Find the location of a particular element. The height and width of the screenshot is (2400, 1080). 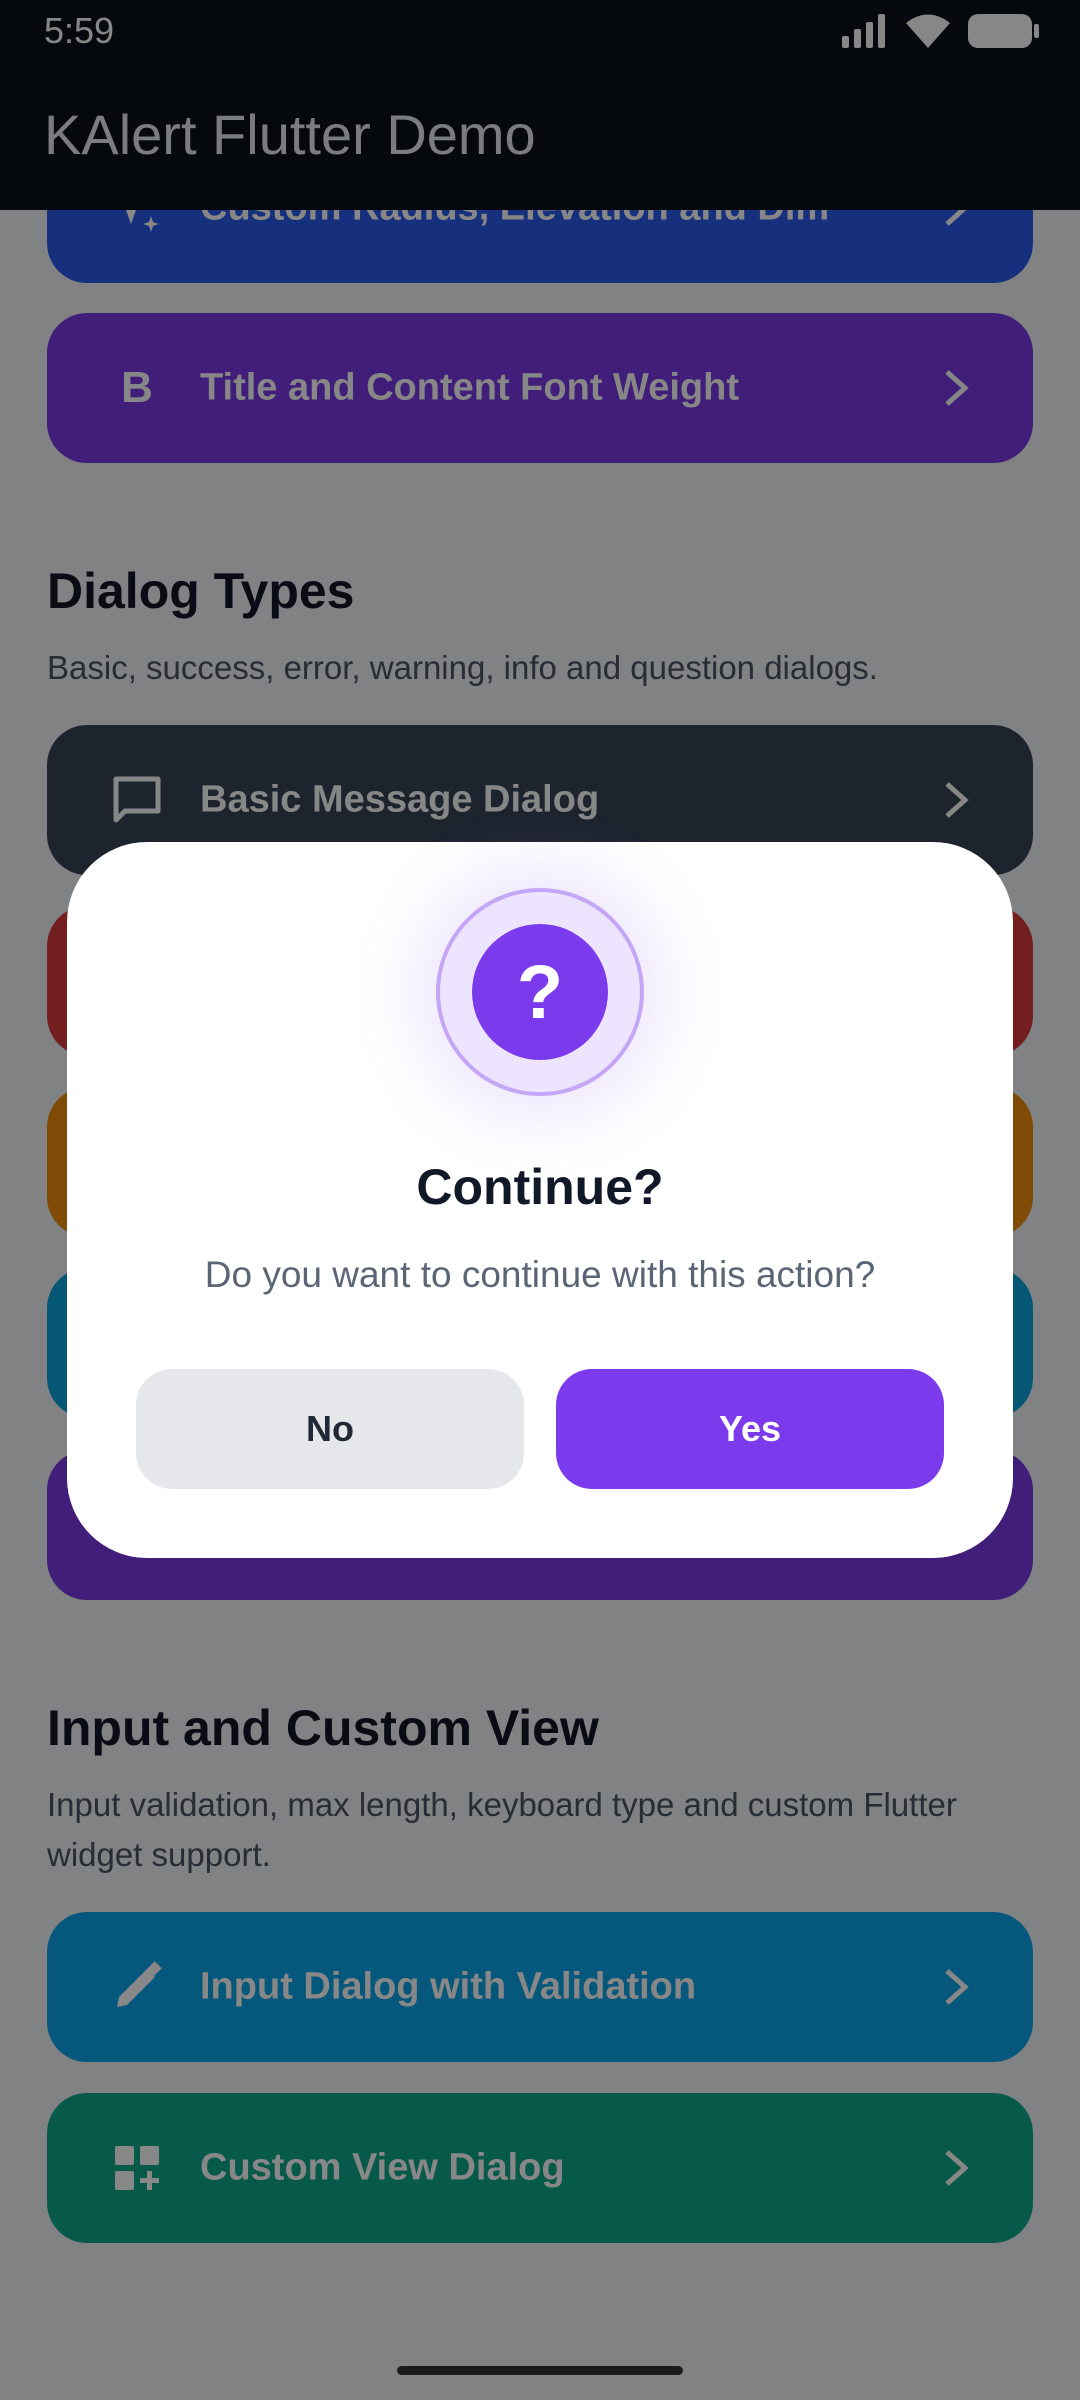

question-mark-icon: ? is located at coordinates (540, 992).